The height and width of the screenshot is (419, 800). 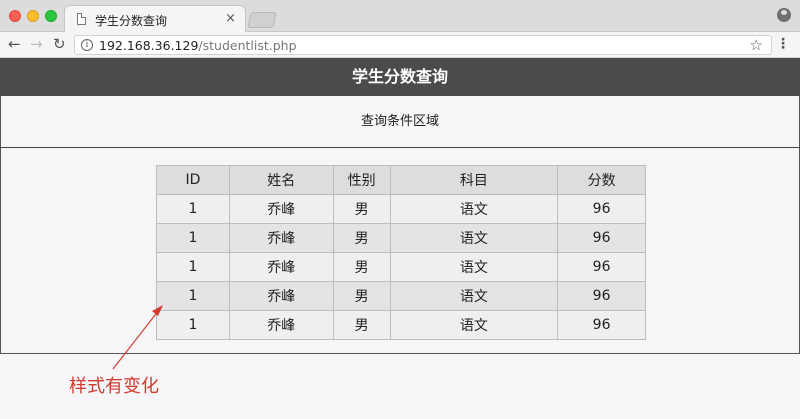 What do you see at coordinates (247, 45) in the screenshot?
I see `url-path: /studentlist.php` at bounding box center [247, 45].